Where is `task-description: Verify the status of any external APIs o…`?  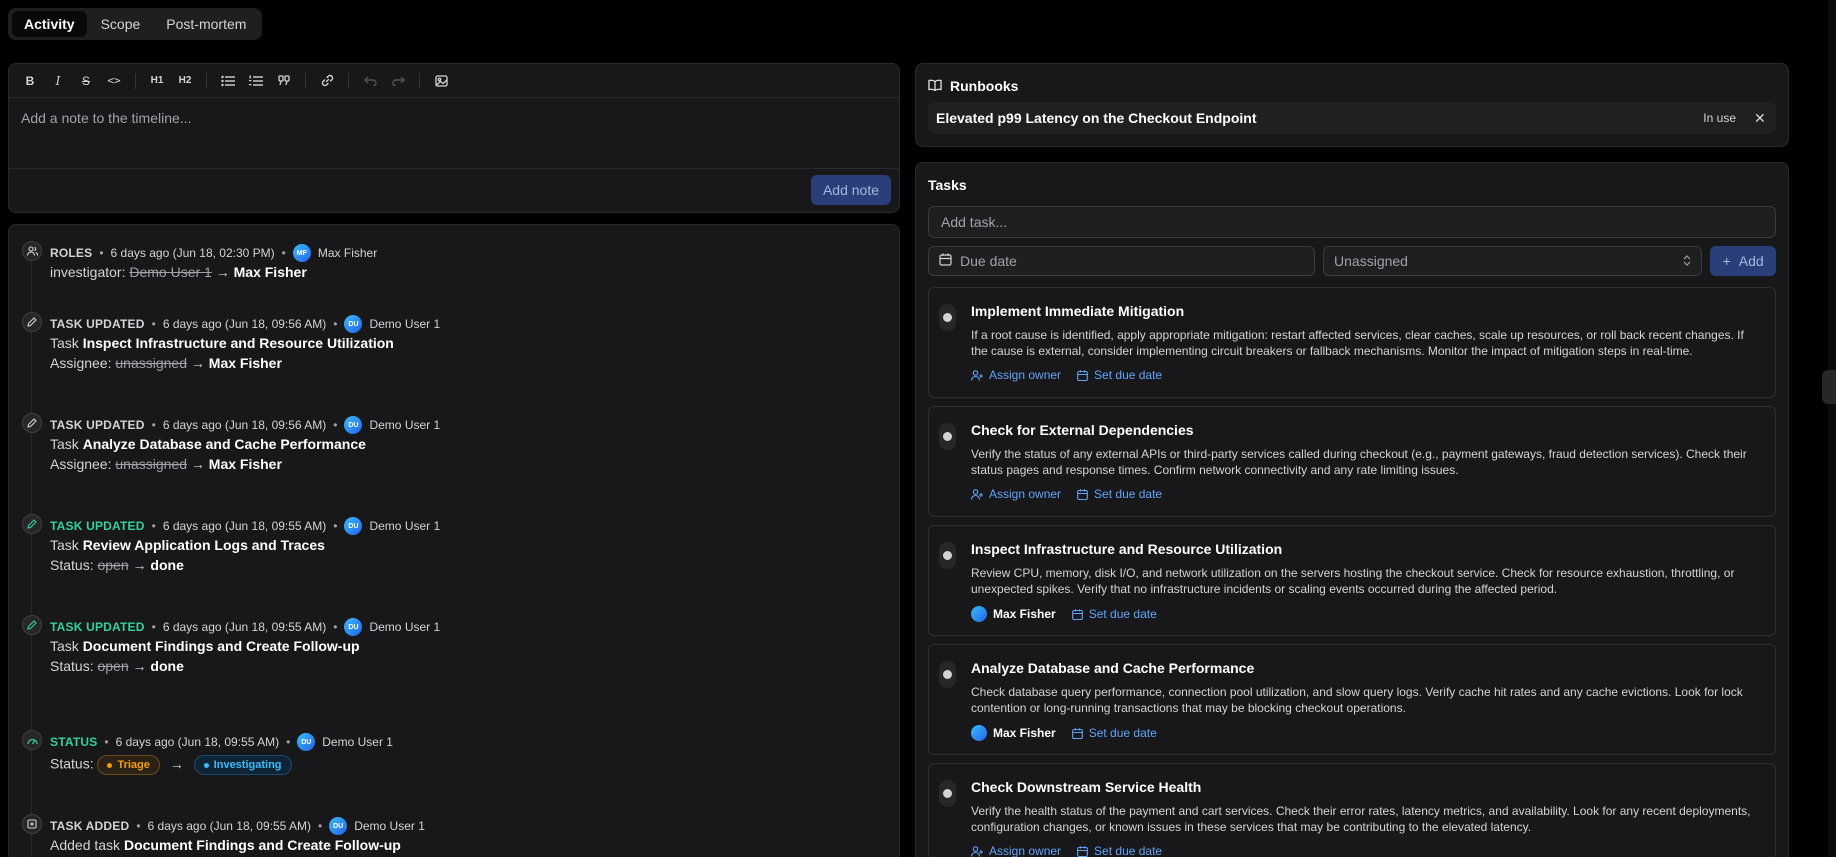
task-description: Verify the status of any external APIs o… is located at coordinates (1359, 462).